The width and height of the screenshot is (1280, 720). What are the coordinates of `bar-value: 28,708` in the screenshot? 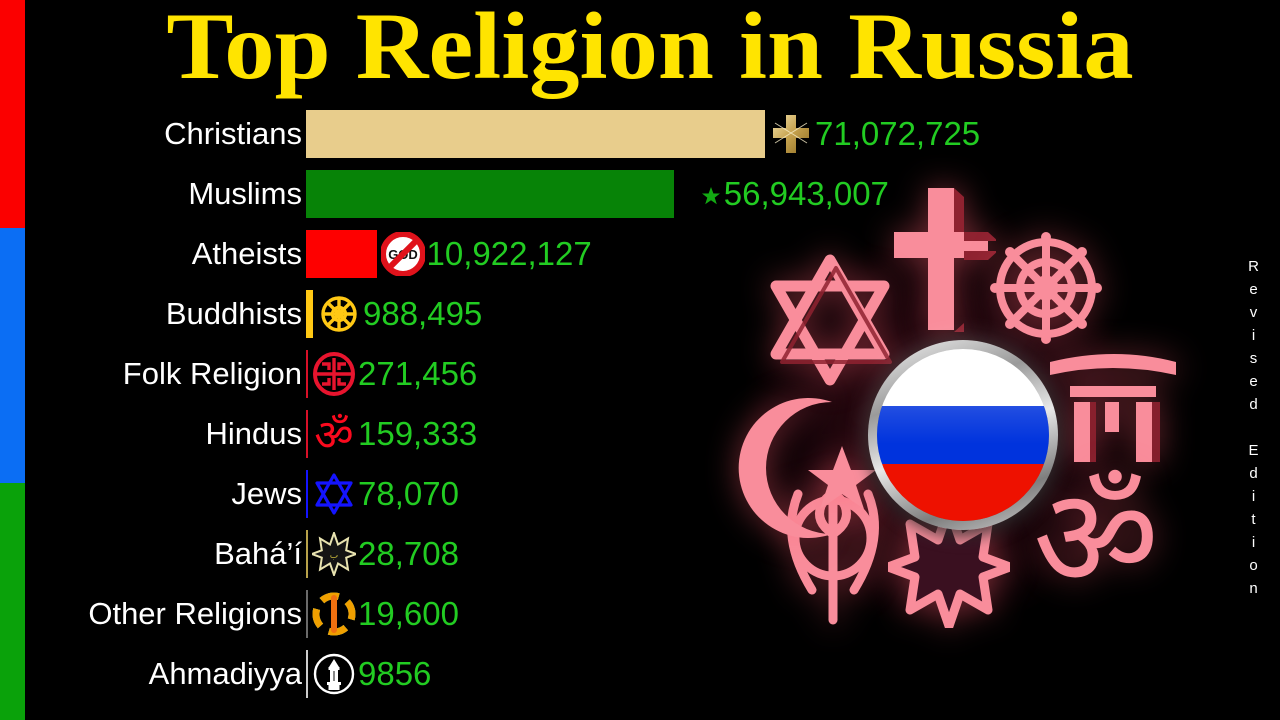 It's located at (408, 553).